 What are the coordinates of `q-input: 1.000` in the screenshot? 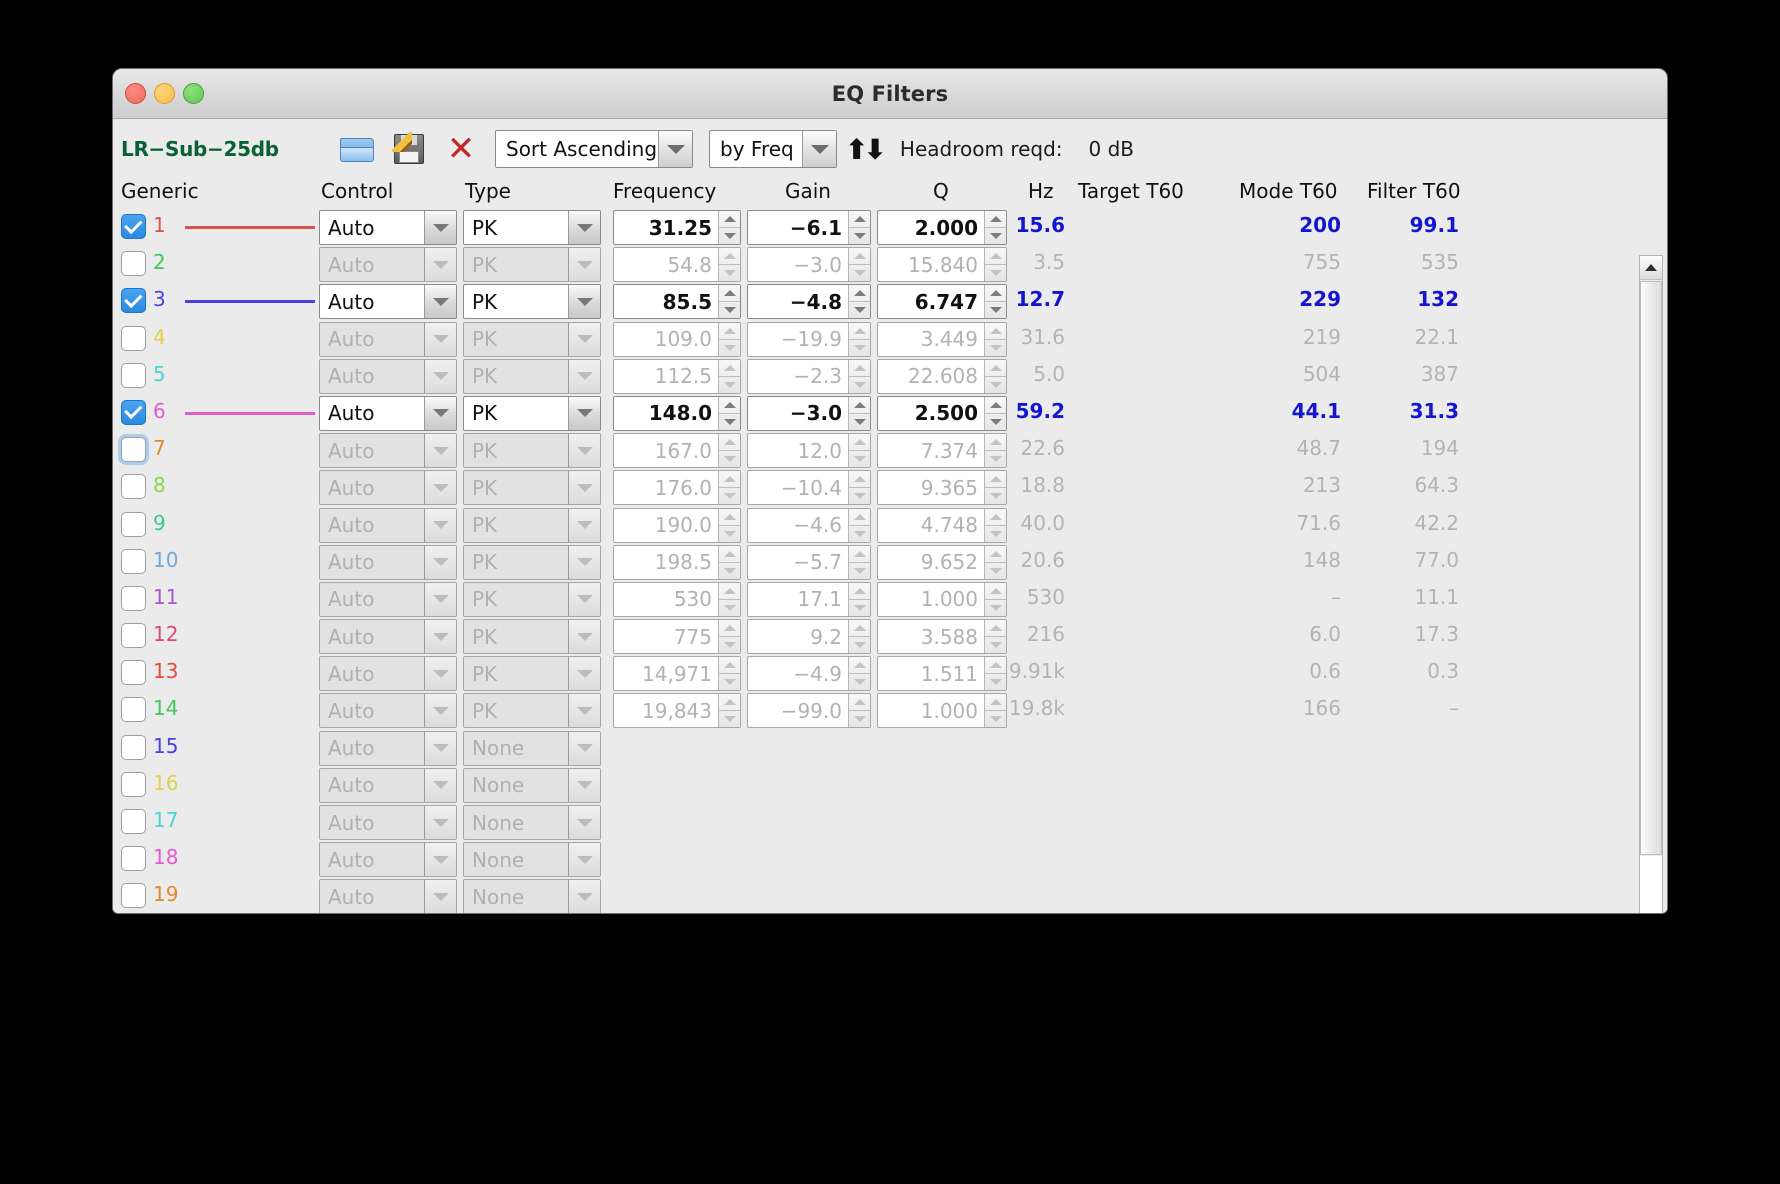 It's located at (942, 599).